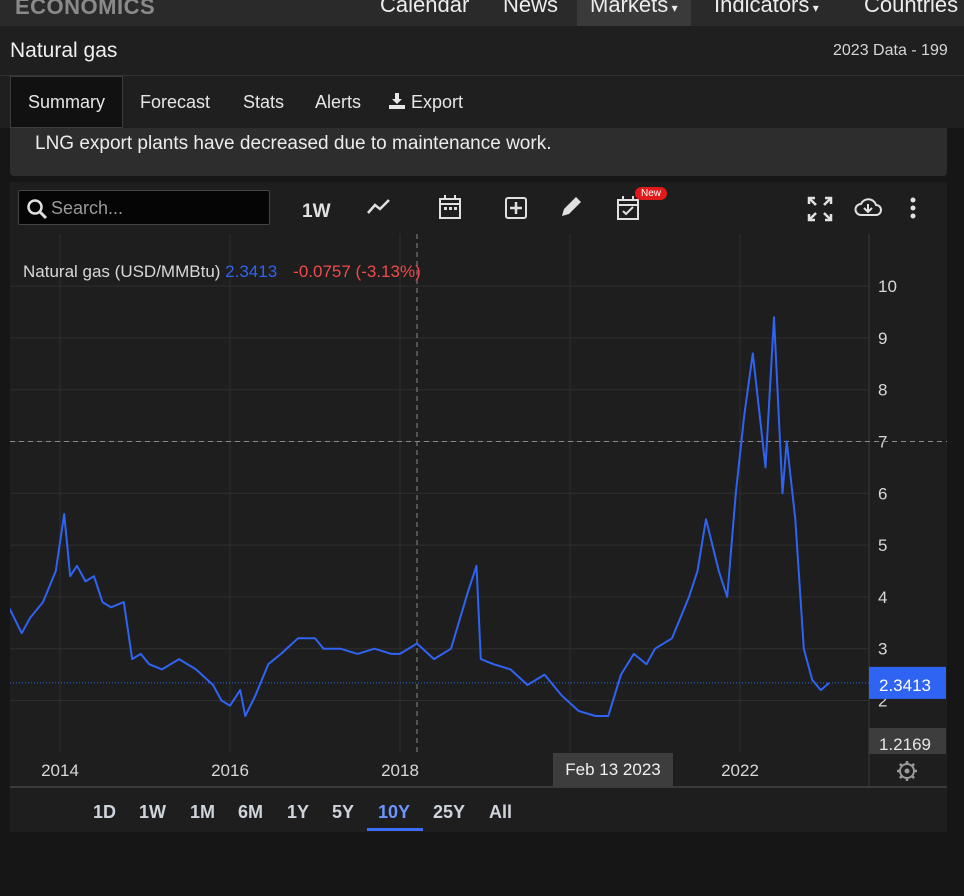  What do you see at coordinates (424, 9) in the screenshot?
I see `nav-calendar: Calendar` at bounding box center [424, 9].